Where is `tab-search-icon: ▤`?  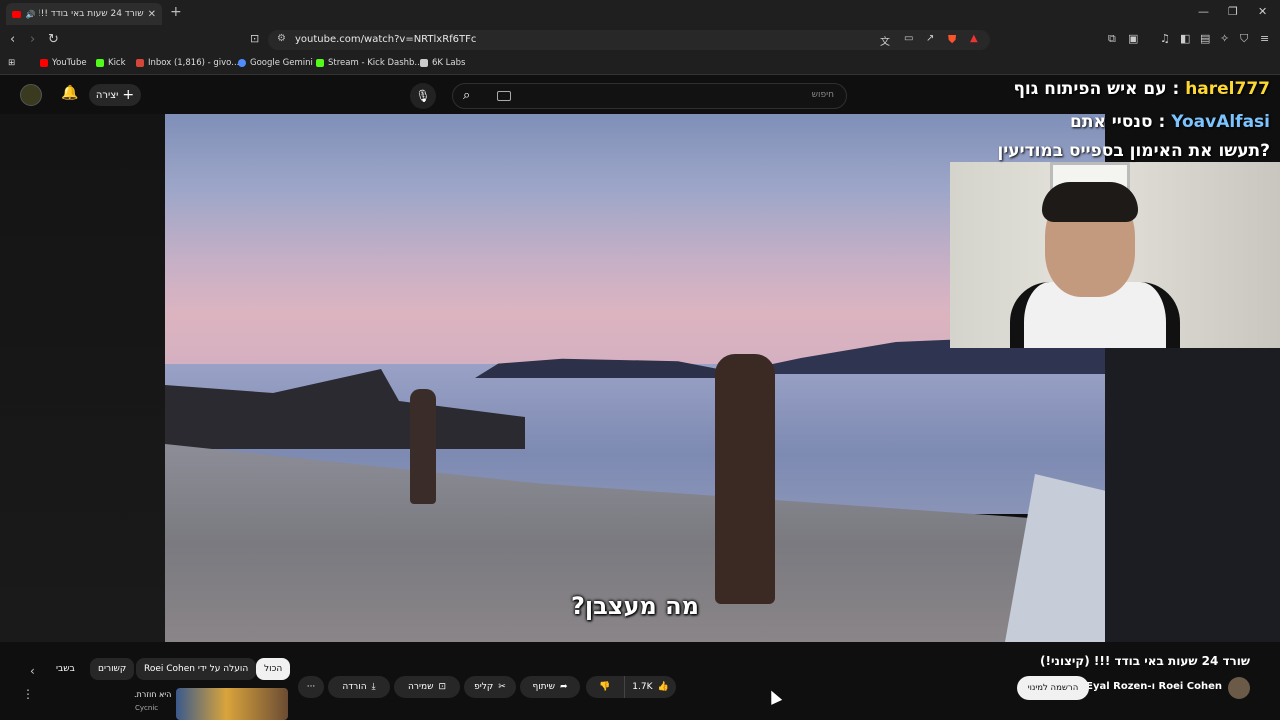
tab-search-icon: ▤ is located at coordinates (1205, 38).